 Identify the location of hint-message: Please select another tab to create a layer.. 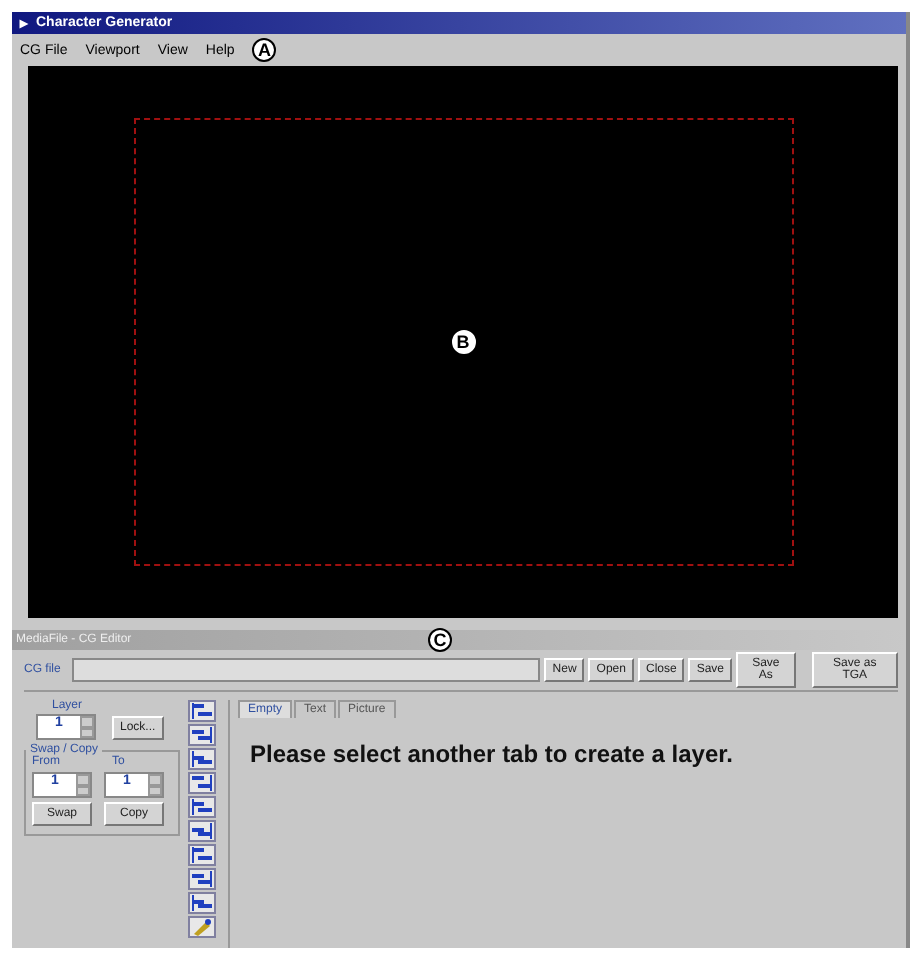
(492, 754).